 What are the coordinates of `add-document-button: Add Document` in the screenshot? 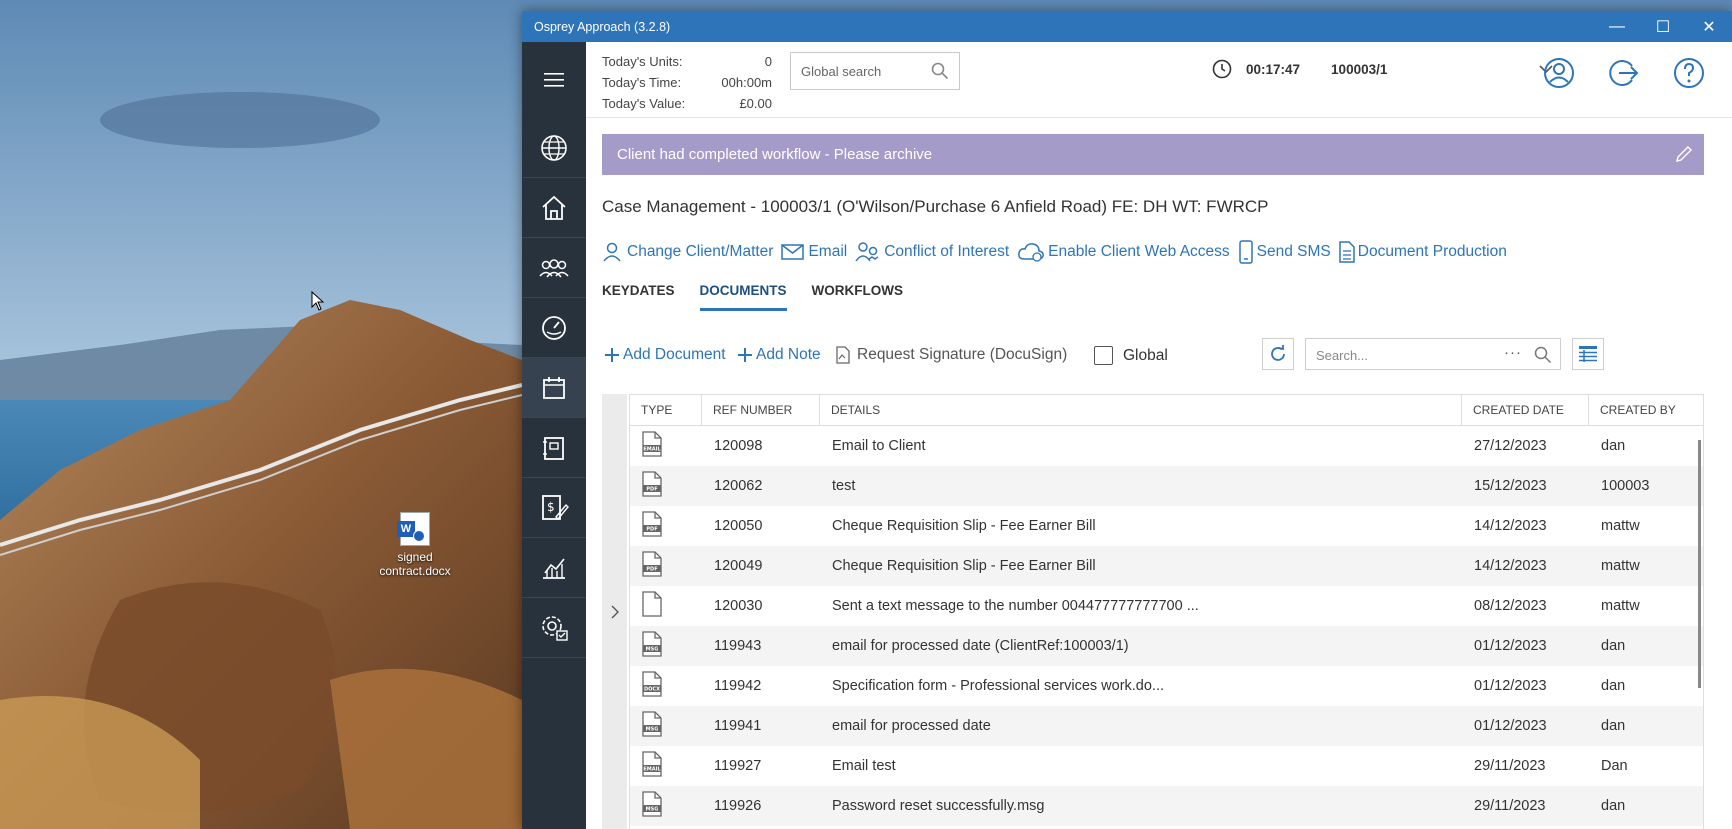 It's located at (665, 355).